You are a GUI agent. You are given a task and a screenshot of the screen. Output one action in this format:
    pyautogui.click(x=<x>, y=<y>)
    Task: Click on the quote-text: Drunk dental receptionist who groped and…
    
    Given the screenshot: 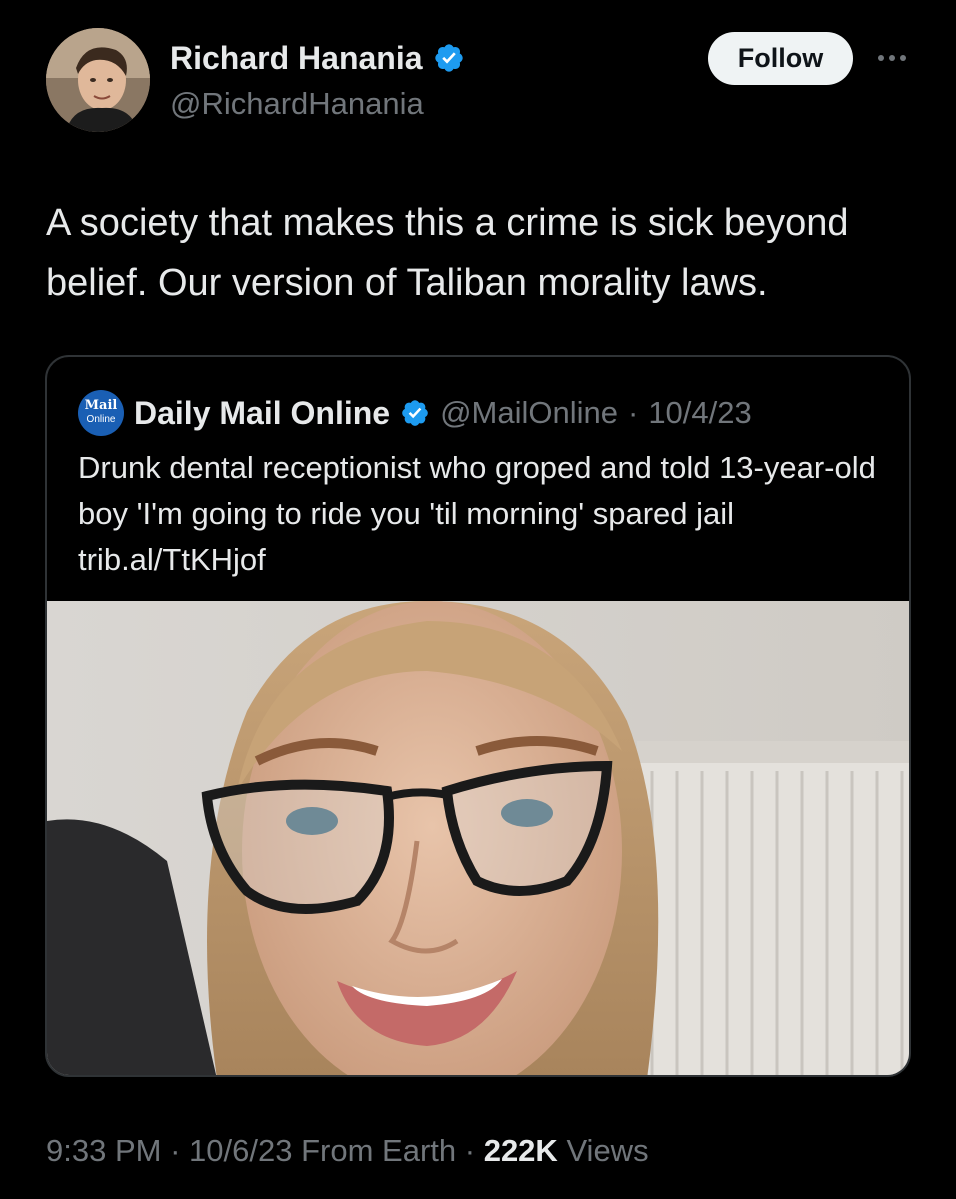 What is the action you would take?
    pyautogui.click(x=477, y=513)
    